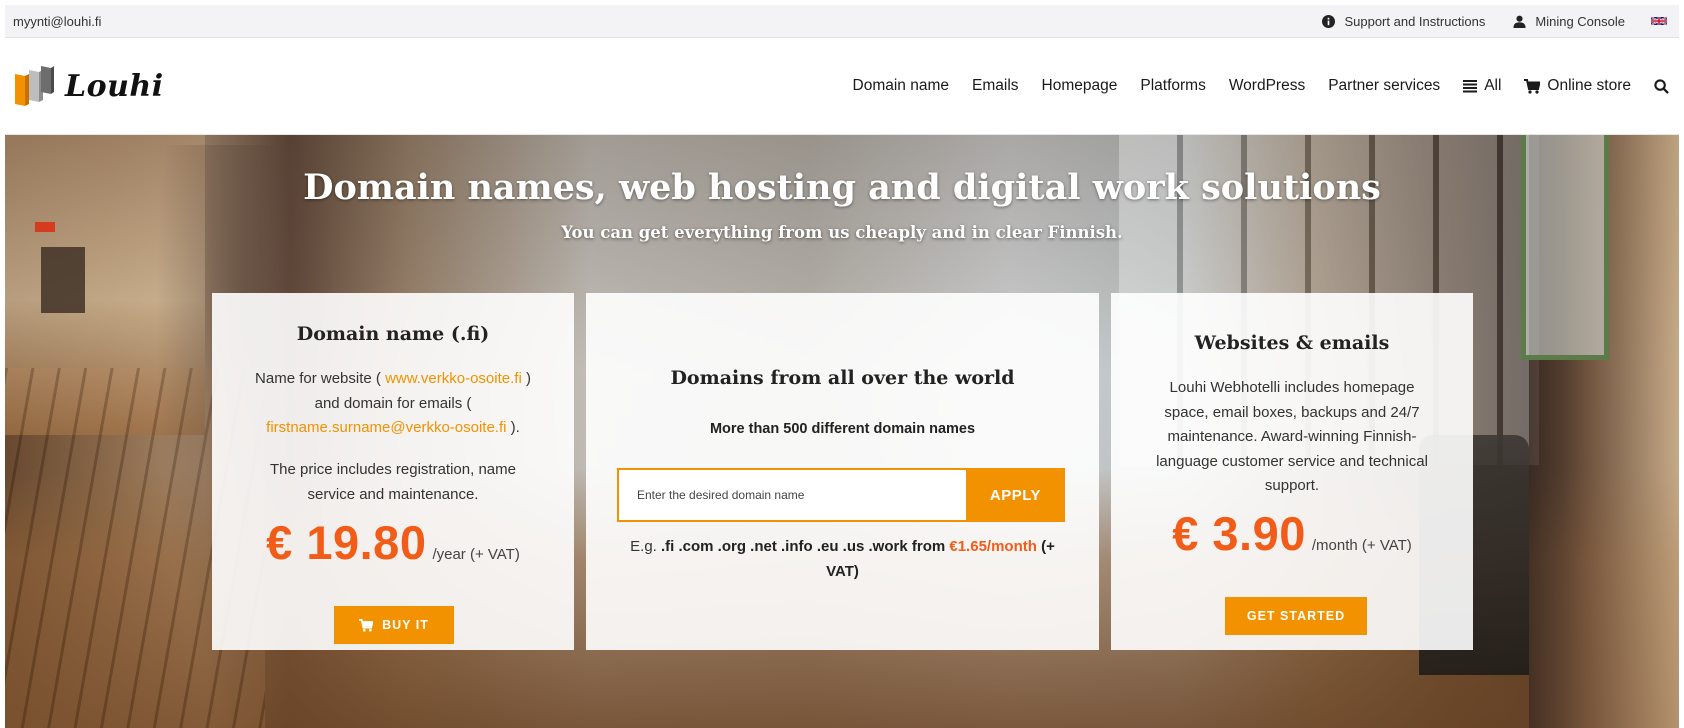 The width and height of the screenshot is (1684, 728). I want to click on button-label: GET STARTED, so click(1296, 616).